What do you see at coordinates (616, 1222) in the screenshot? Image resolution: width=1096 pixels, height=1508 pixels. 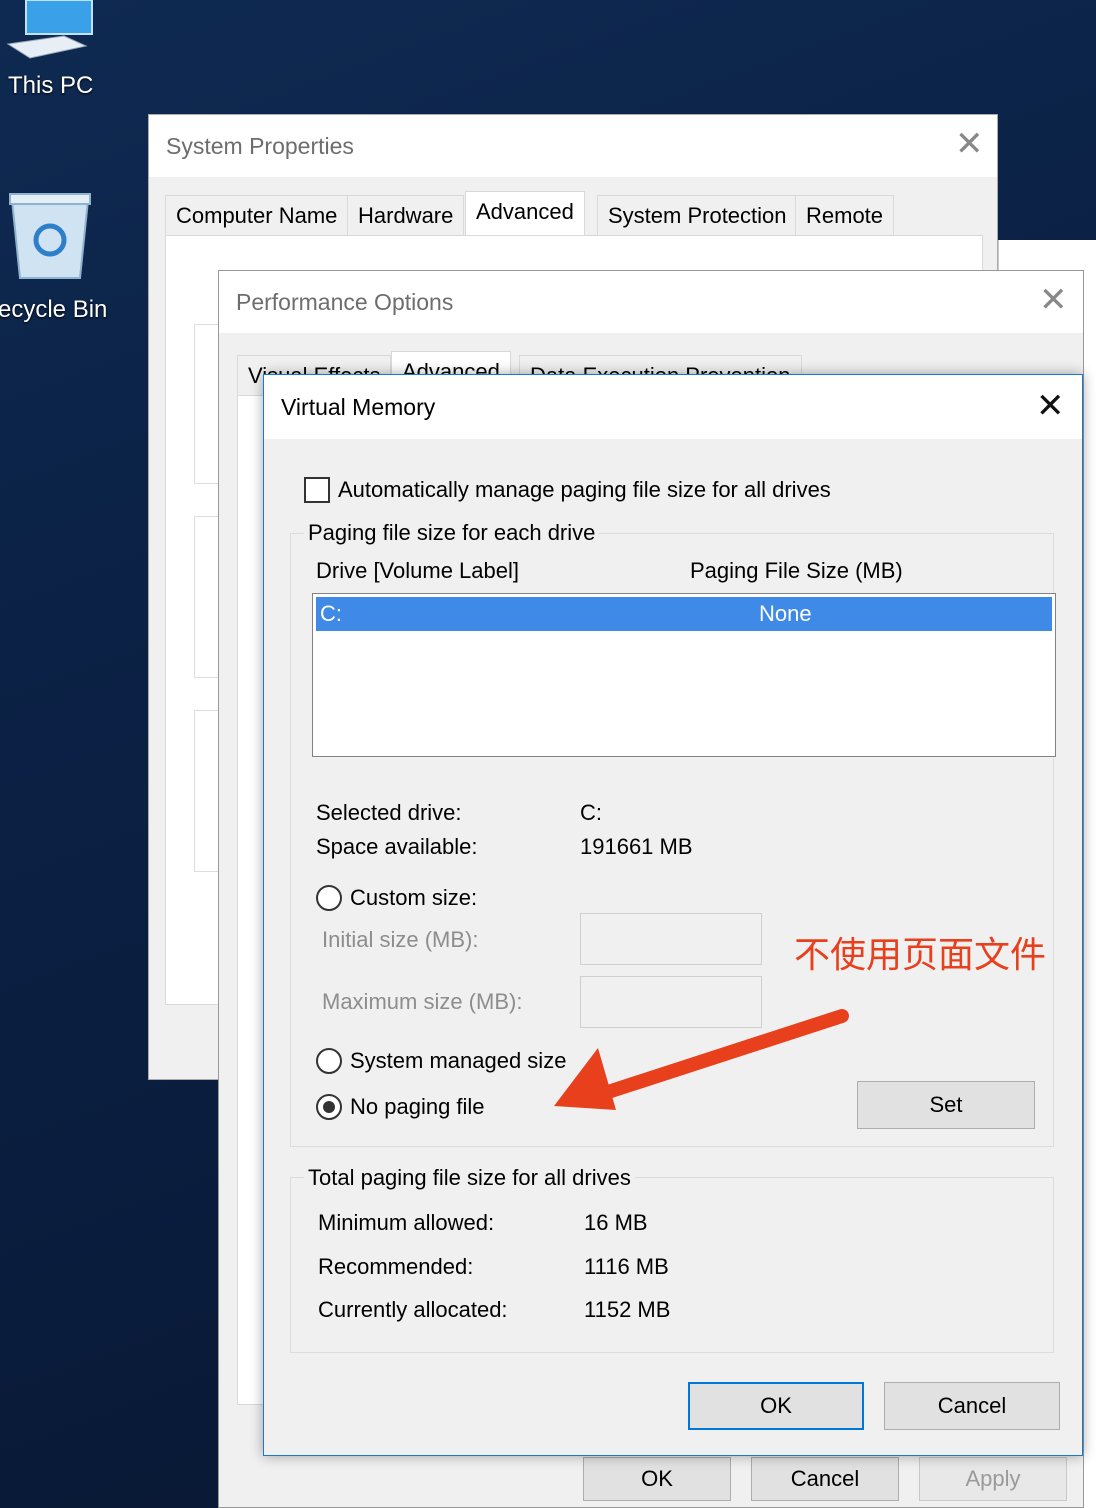 I see `minimum-allowed-value: 16 MB` at bounding box center [616, 1222].